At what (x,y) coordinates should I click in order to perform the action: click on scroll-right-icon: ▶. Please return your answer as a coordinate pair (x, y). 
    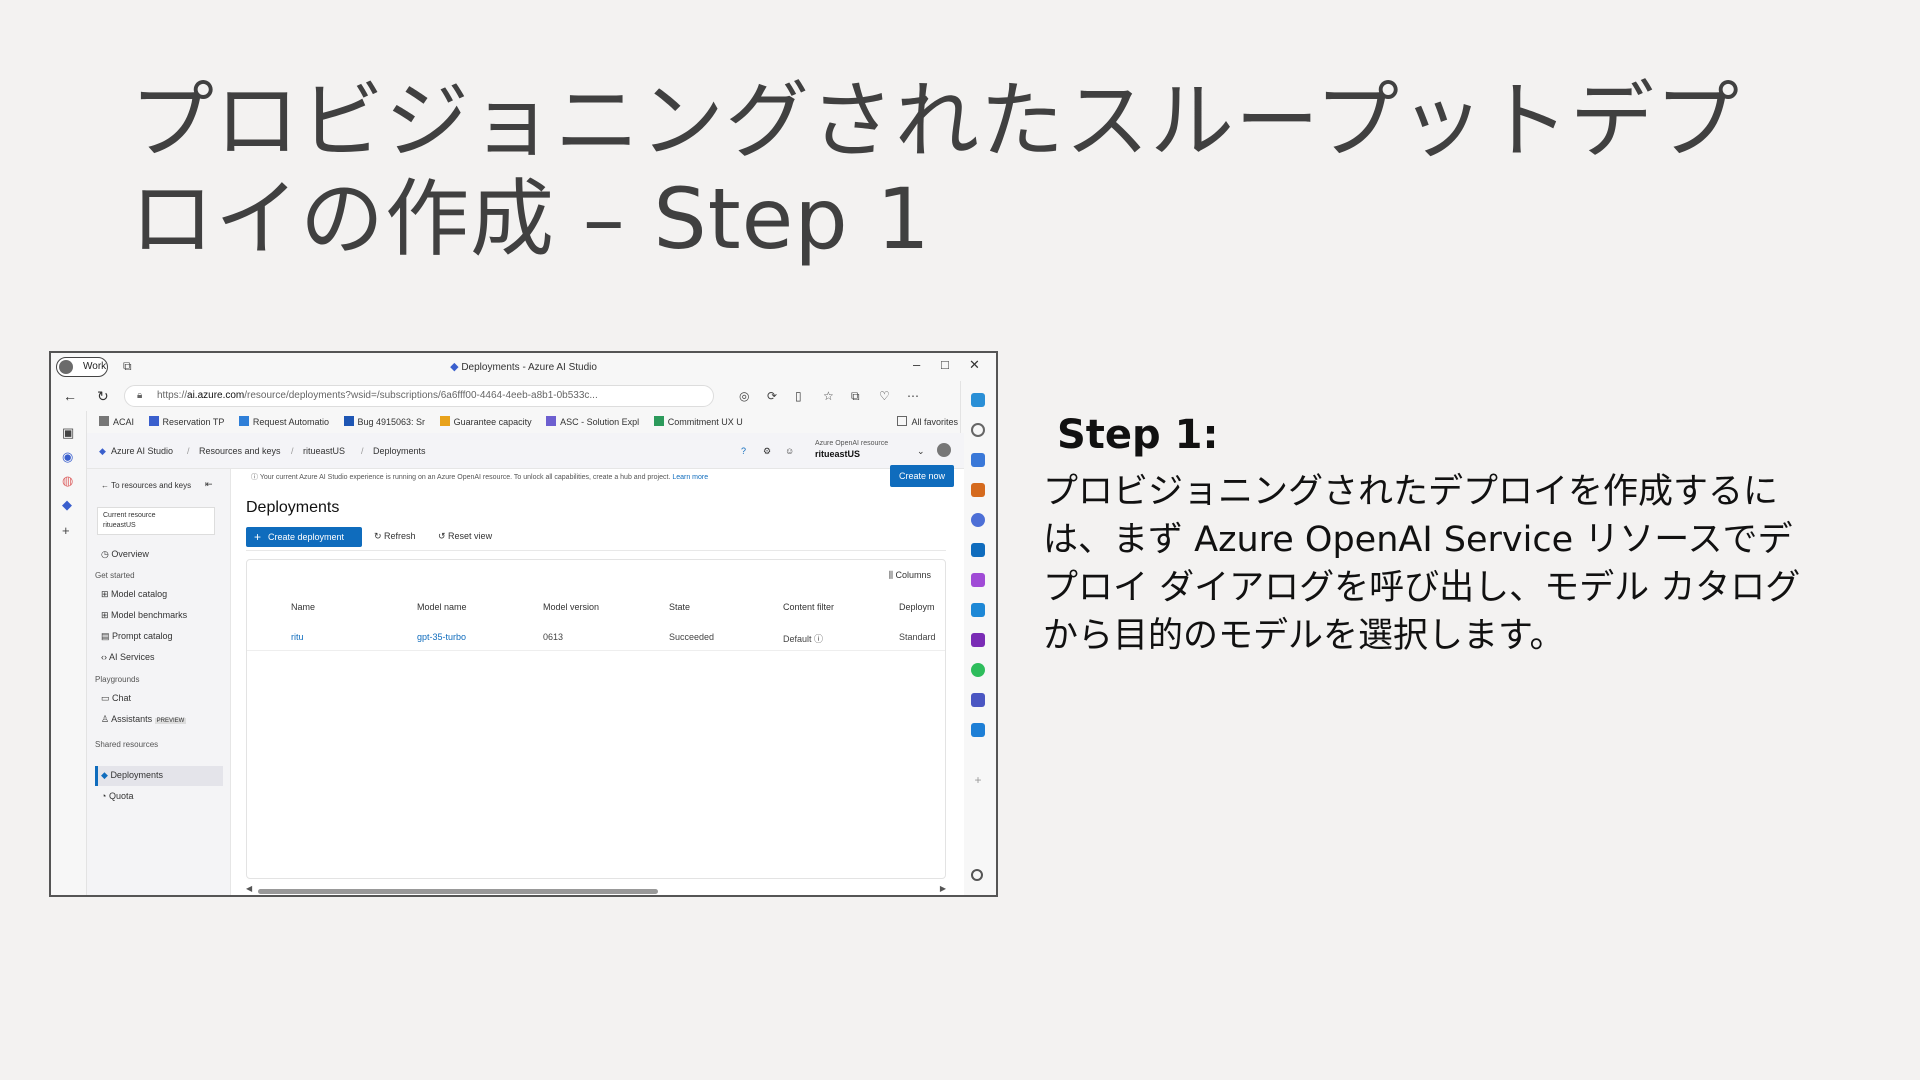
    Looking at the image, I should click on (943, 888).